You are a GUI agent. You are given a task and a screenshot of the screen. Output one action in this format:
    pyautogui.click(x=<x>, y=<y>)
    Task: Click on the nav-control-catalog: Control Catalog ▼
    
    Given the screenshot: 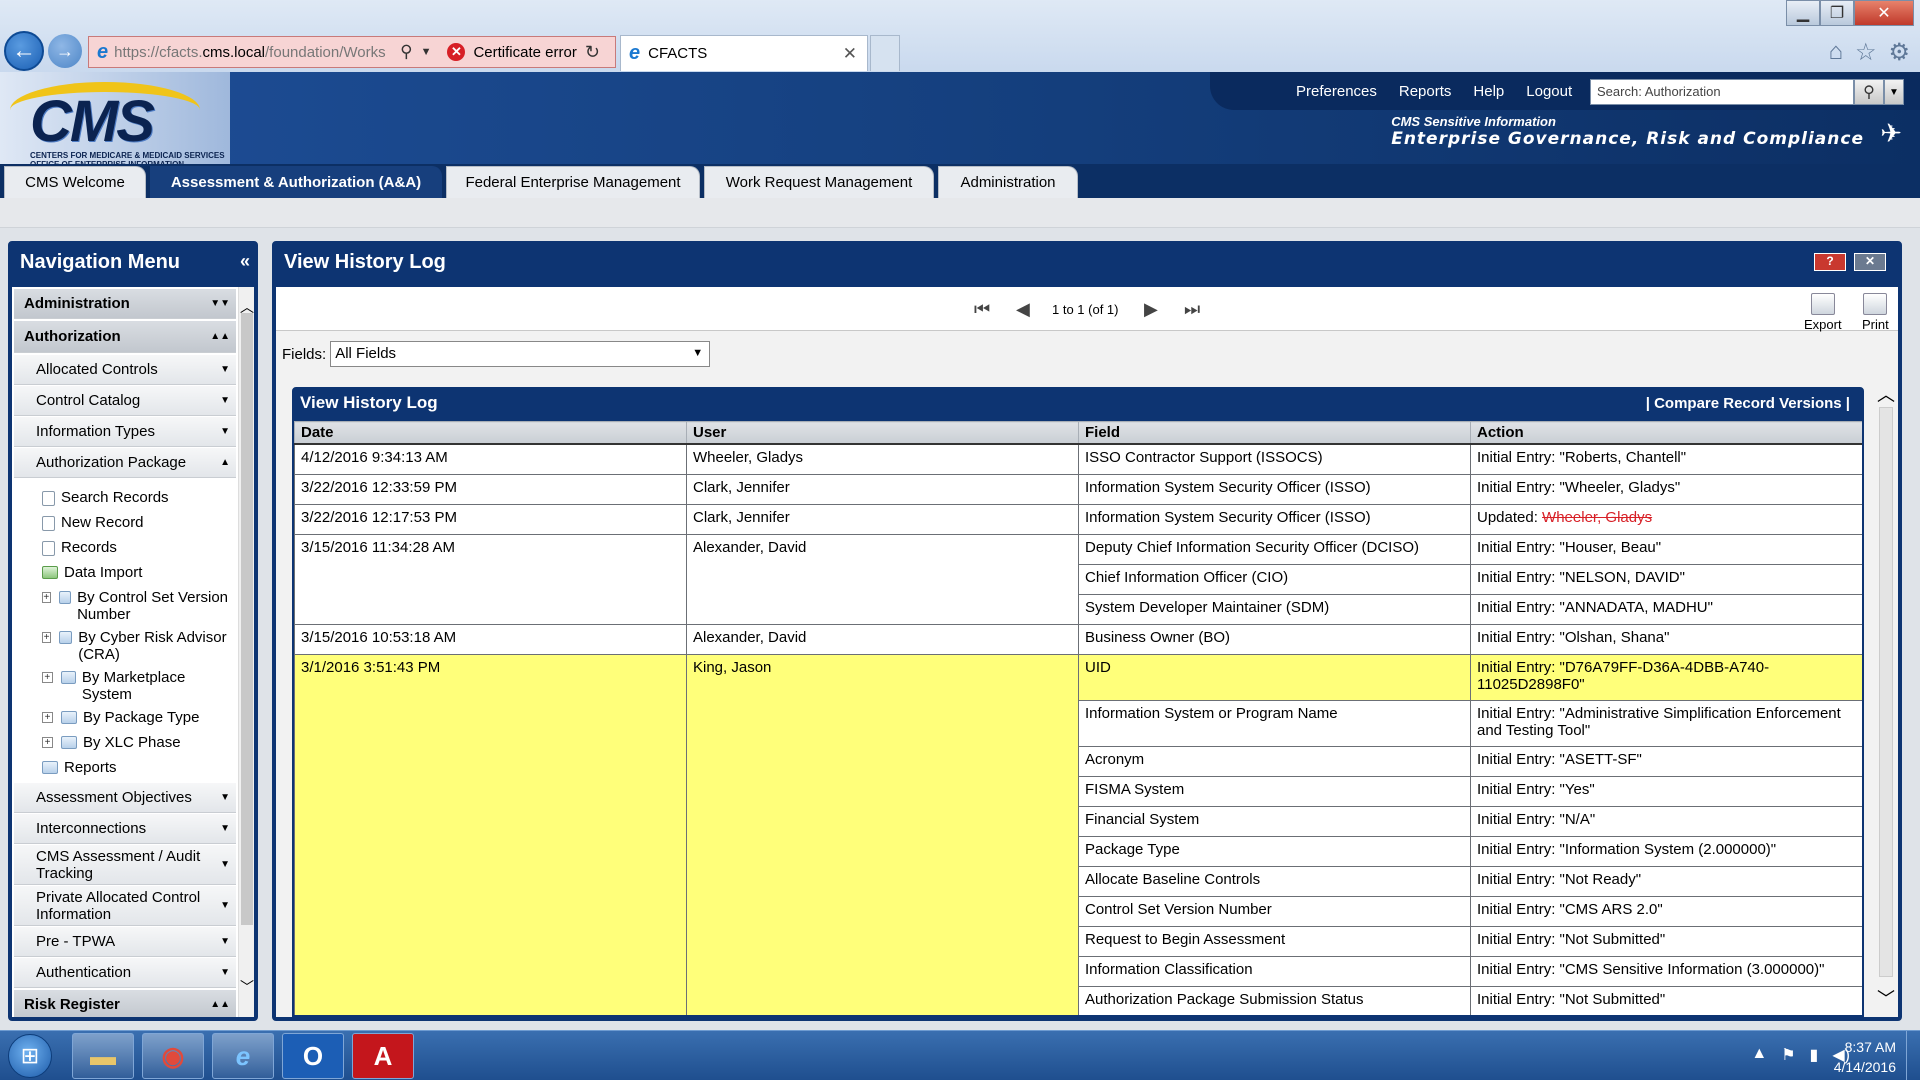 What is the action you would take?
    pyautogui.click(x=125, y=401)
    